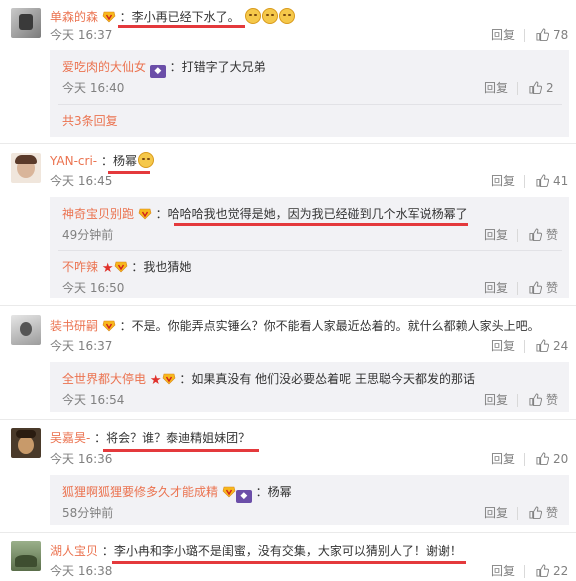 This screenshot has height=581, width=576. I want to click on reply-text: ：如果真没有 他们没必要怂着呢 王思聪今天都发的那话, so click(327, 379).